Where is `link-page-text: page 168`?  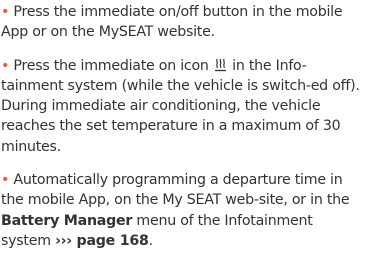 link-page-text: page 168 is located at coordinates (110, 240).